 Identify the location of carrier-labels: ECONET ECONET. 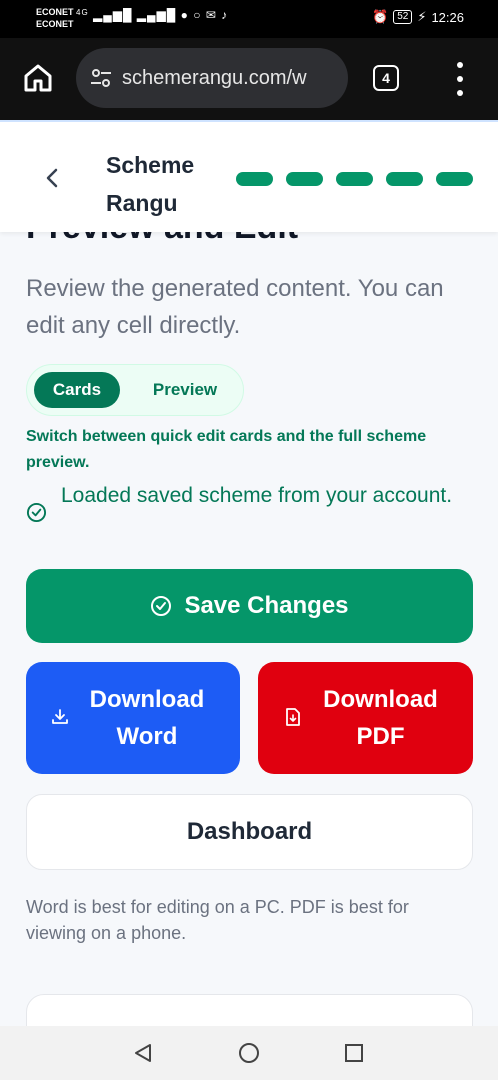
(55, 18).